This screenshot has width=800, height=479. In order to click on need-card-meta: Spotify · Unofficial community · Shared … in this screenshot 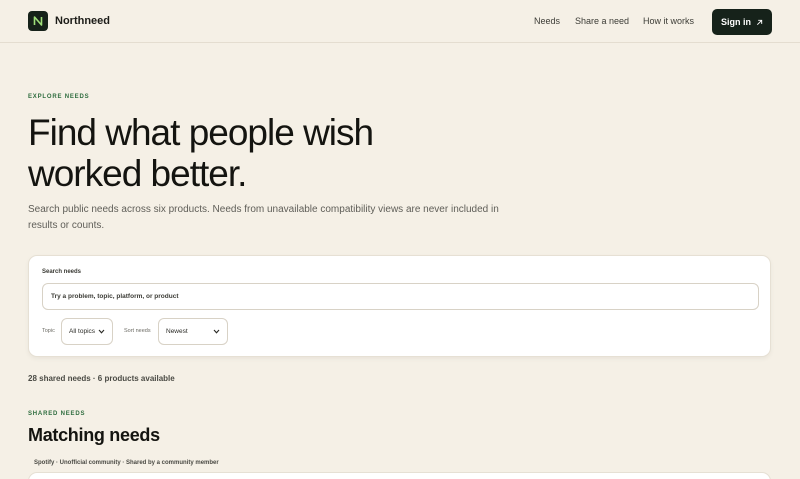, I will do `click(126, 463)`.